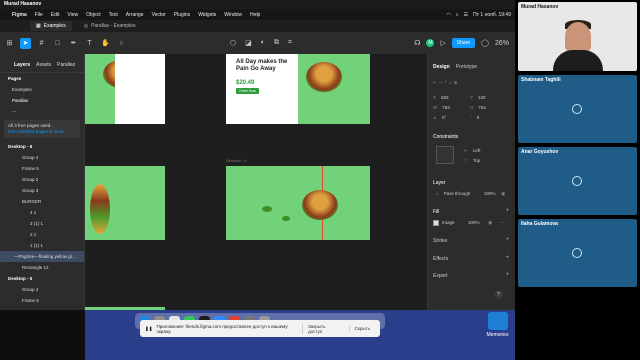  What do you see at coordinates (497, 335) in the screenshot?
I see `desktop-folder: Memories` at bounding box center [497, 335].